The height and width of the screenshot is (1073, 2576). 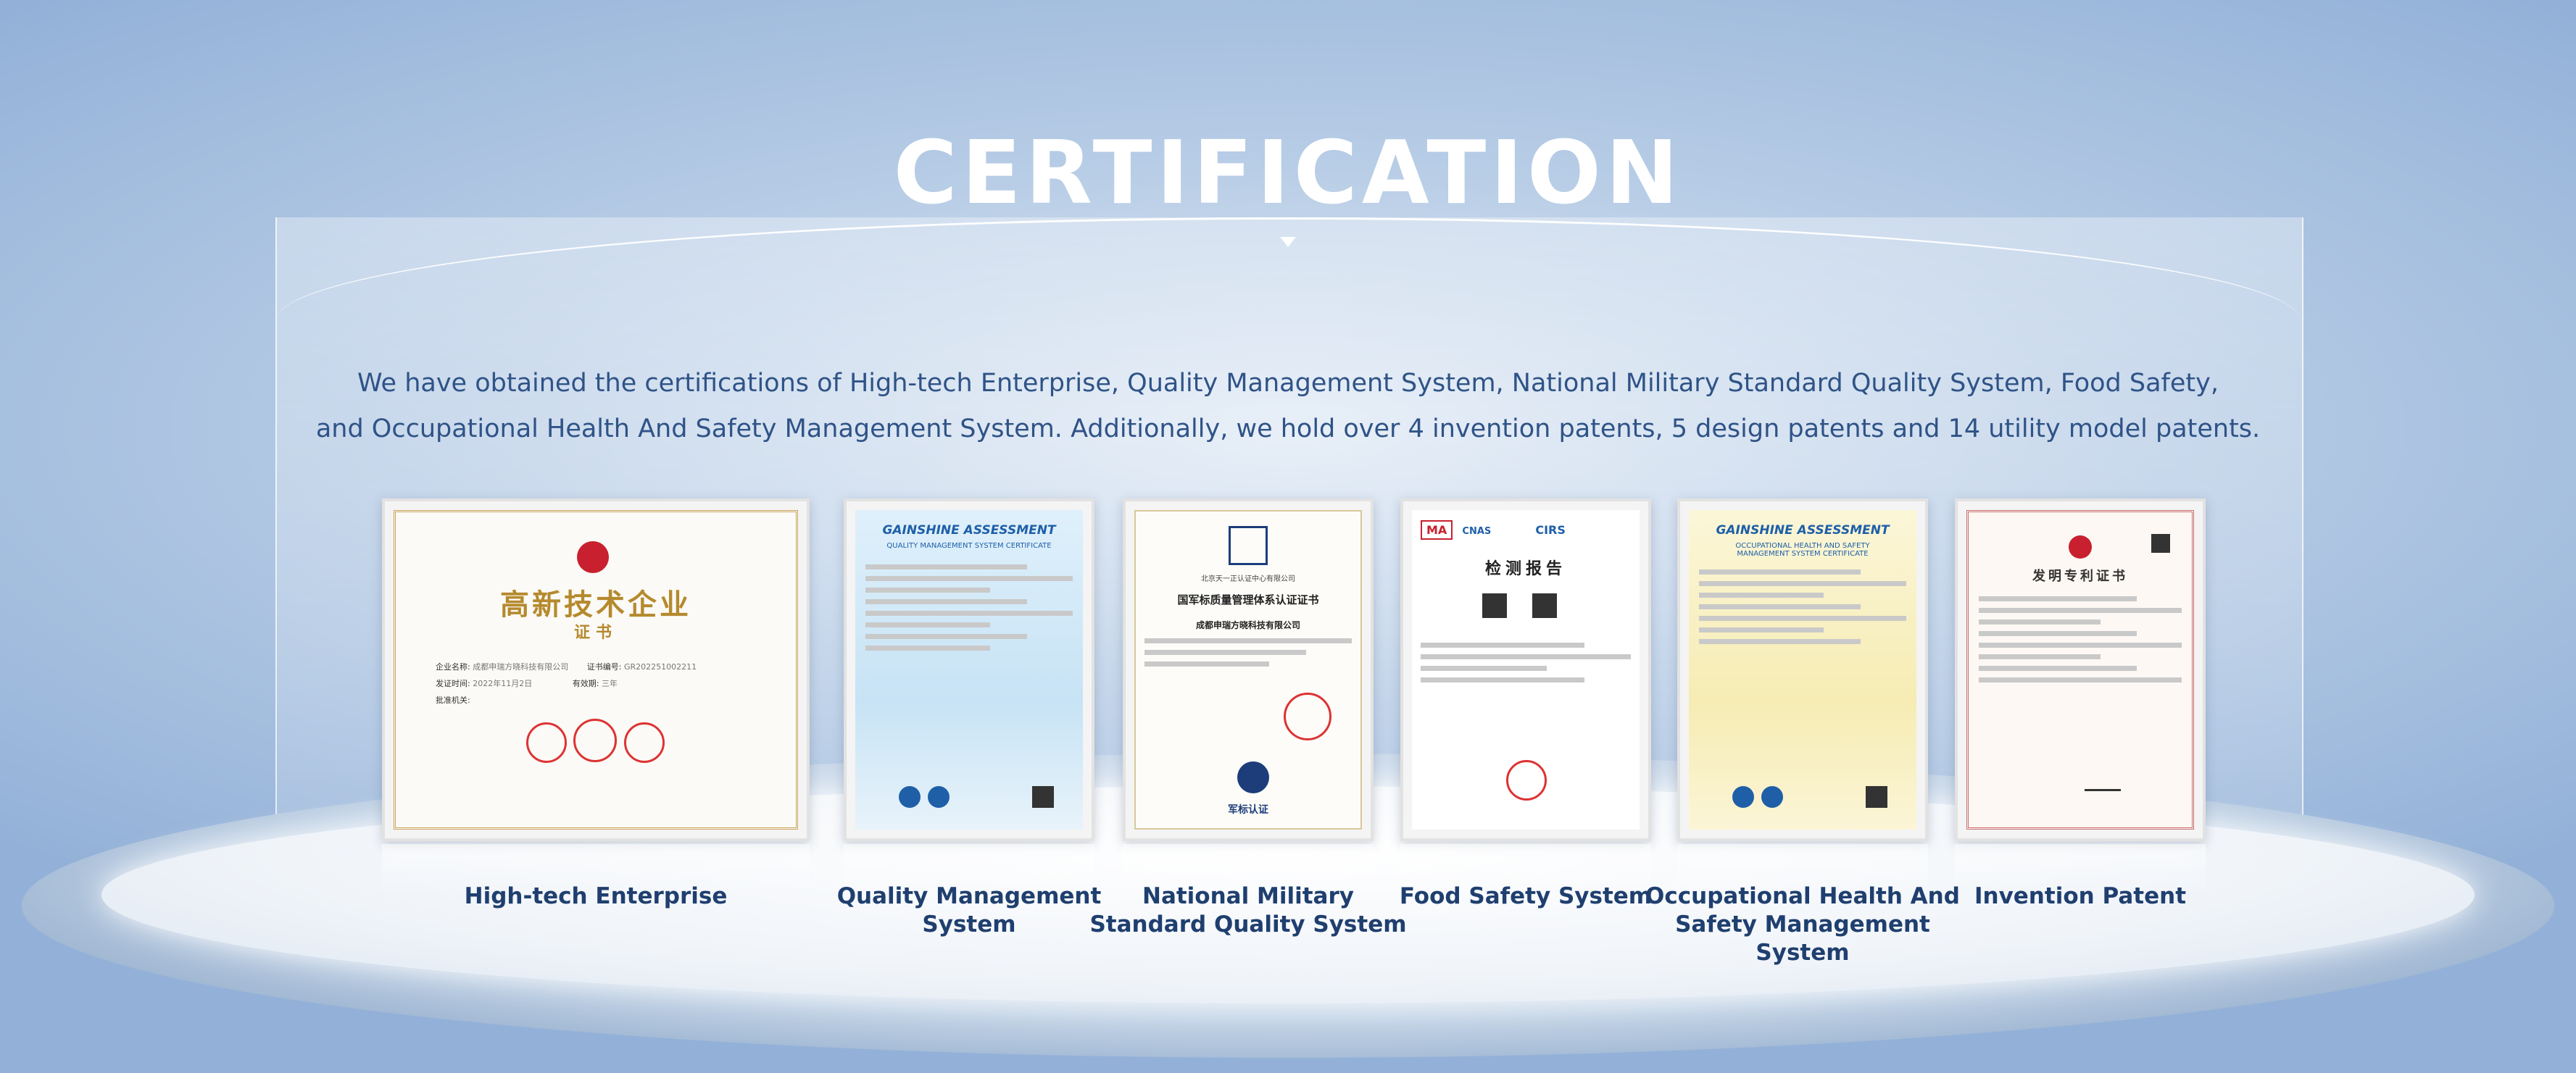 What do you see at coordinates (1803, 554) in the screenshot?
I see `cert-heading-2: MANAGEMENT SYSTEM CERTIFICATE` at bounding box center [1803, 554].